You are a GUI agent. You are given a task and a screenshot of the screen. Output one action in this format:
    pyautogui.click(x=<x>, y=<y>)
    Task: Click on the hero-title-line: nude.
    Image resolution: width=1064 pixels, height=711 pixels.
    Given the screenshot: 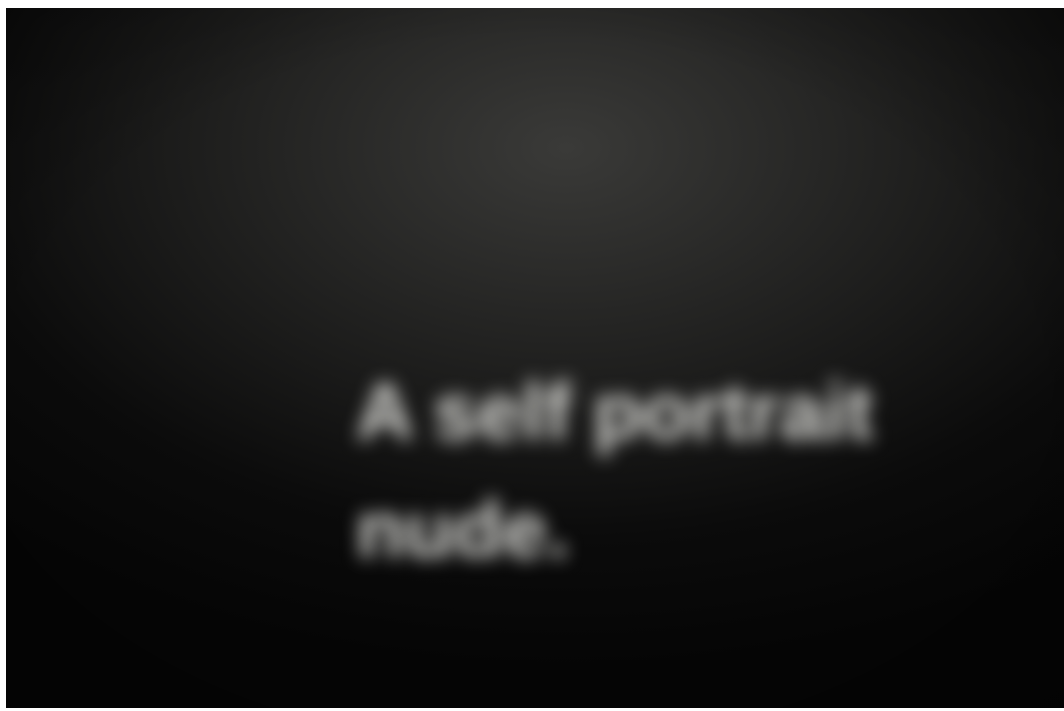 What is the action you would take?
    pyautogui.click(x=463, y=529)
    